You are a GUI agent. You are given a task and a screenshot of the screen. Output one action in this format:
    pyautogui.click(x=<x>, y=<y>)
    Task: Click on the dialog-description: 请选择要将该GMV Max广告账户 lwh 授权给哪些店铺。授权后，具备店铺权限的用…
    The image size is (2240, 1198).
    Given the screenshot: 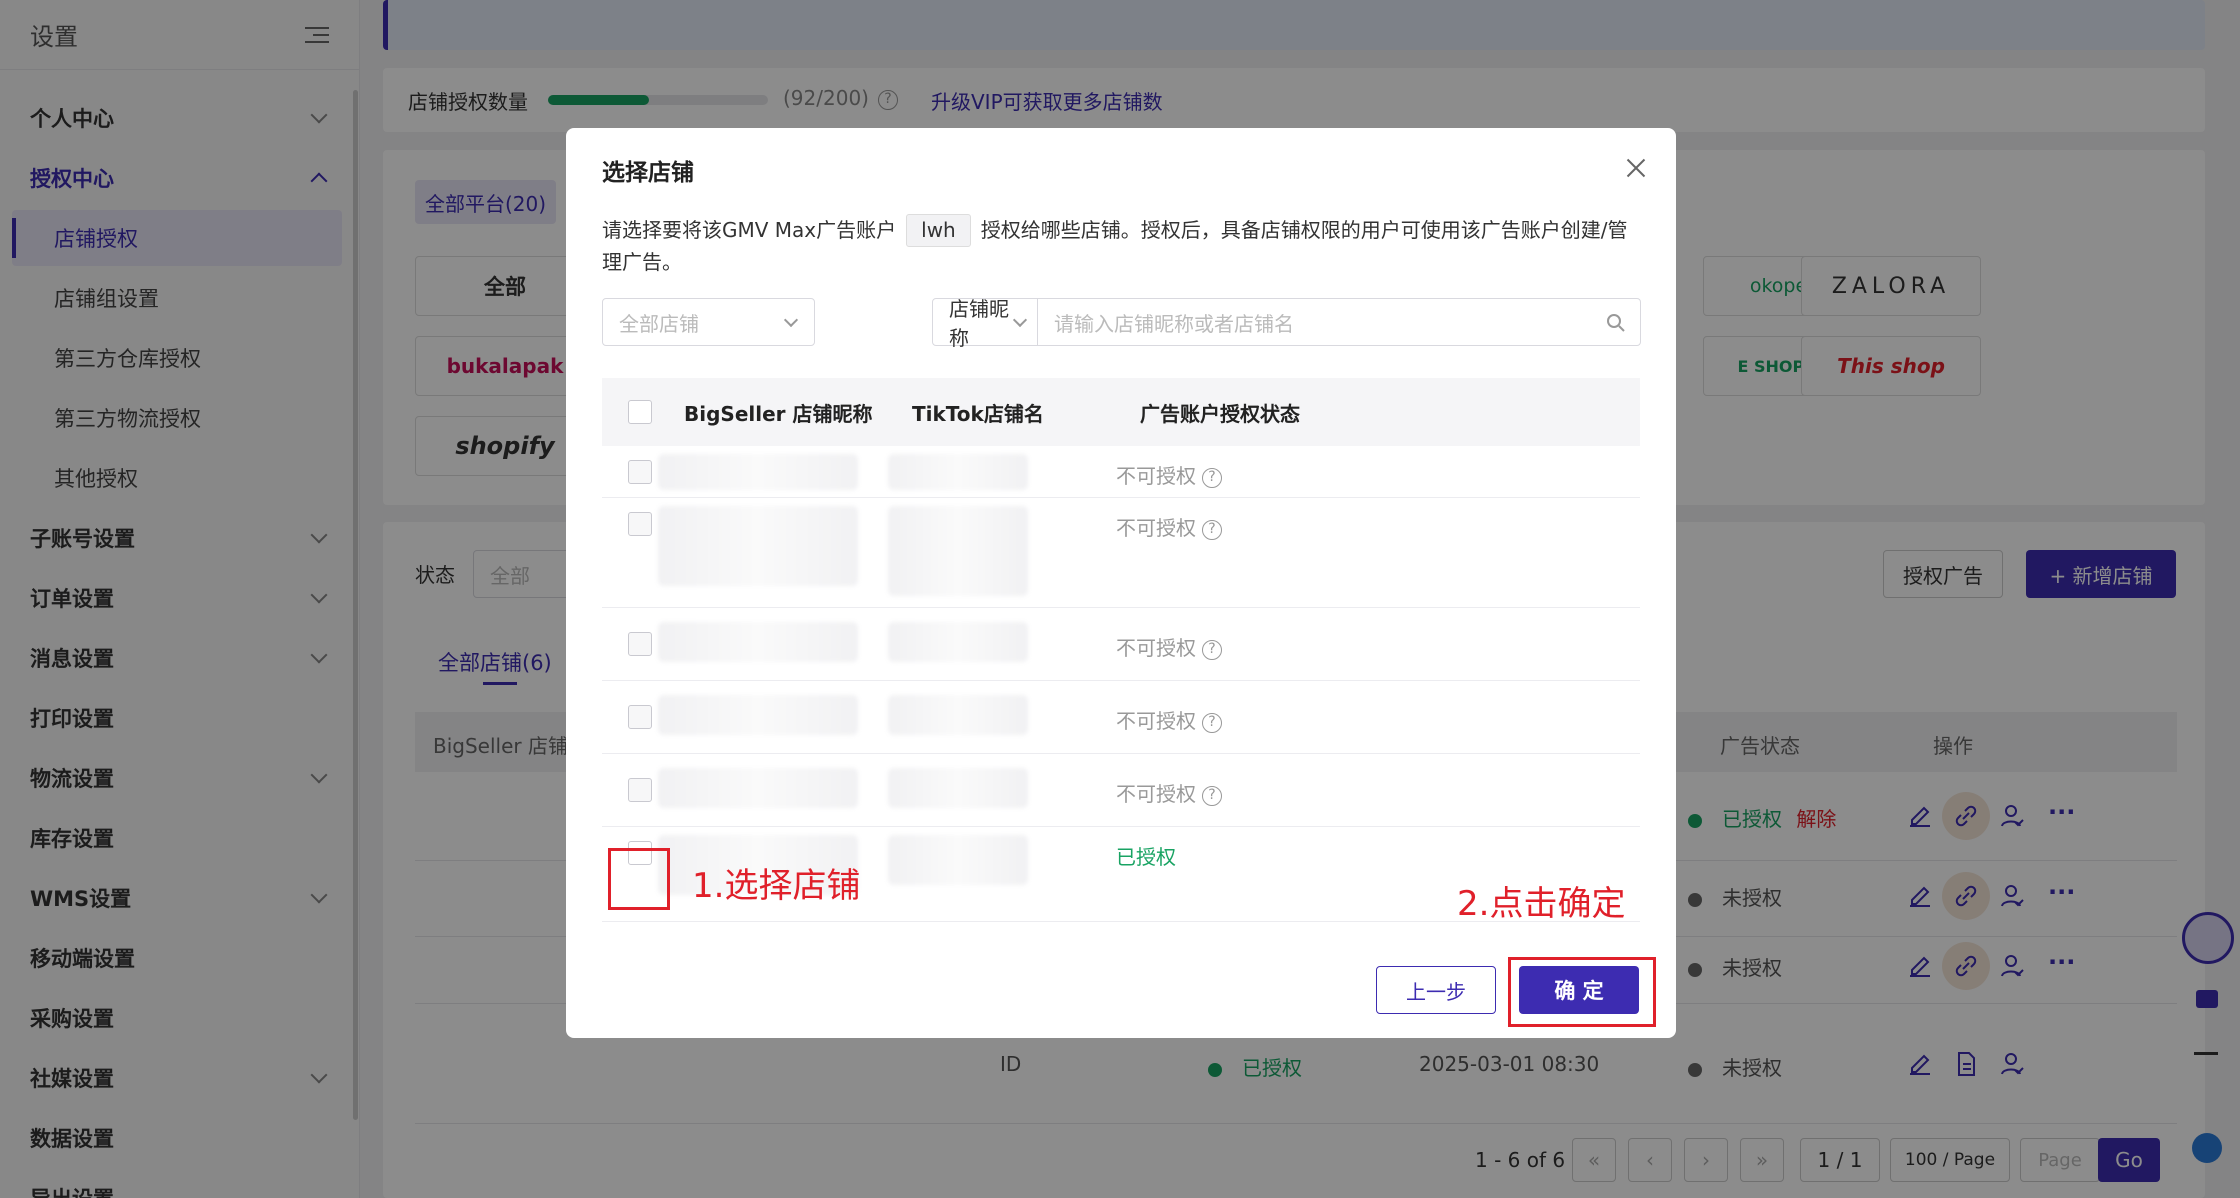 What is the action you would take?
    pyautogui.click(x=1122, y=246)
    